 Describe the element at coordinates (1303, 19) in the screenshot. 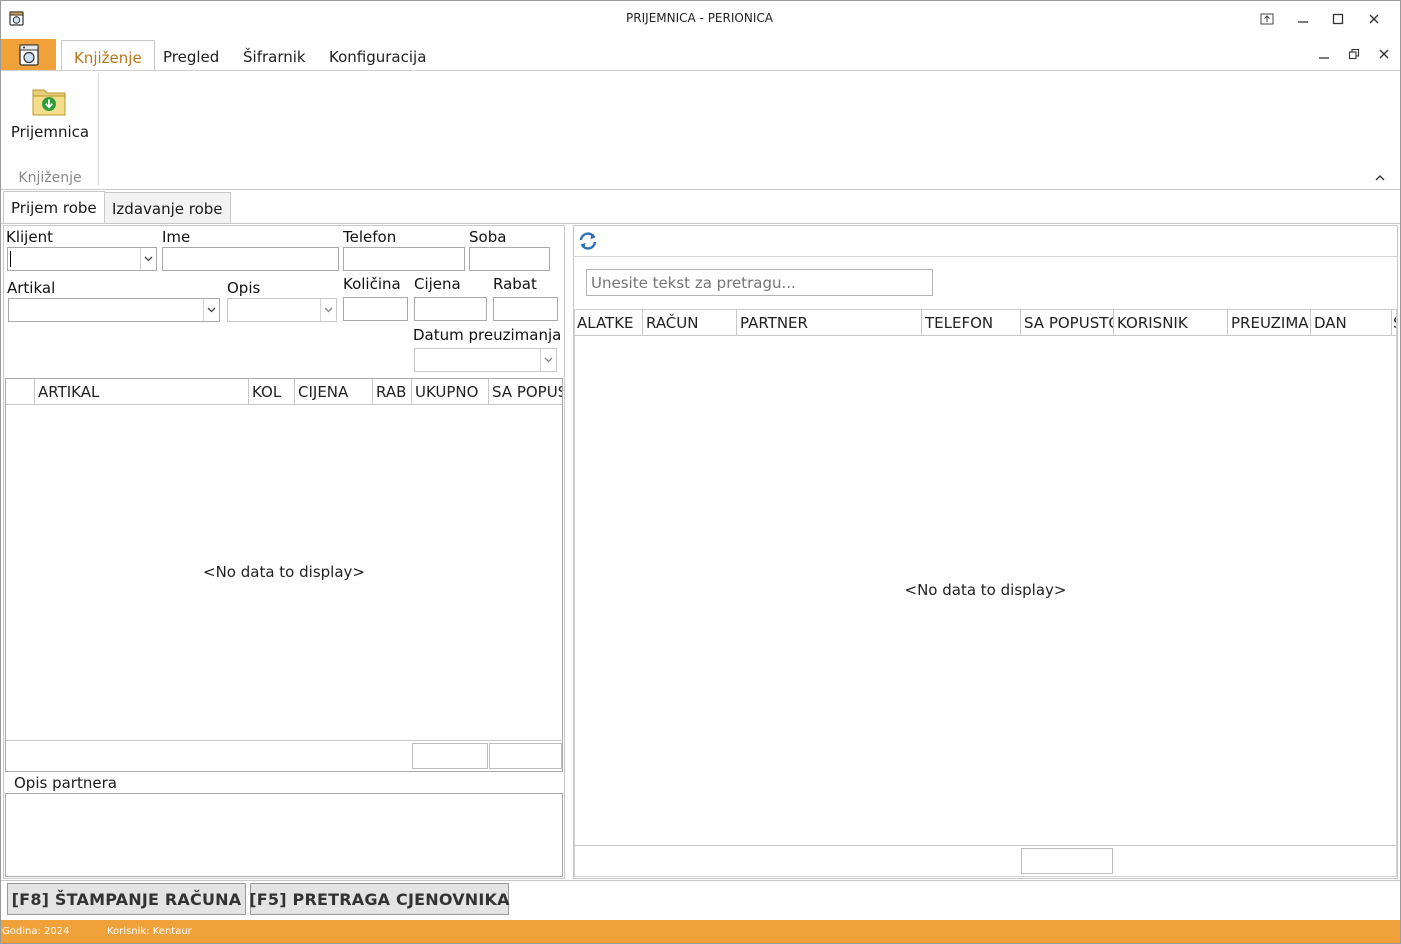

I see `minimize-icon` at that location.